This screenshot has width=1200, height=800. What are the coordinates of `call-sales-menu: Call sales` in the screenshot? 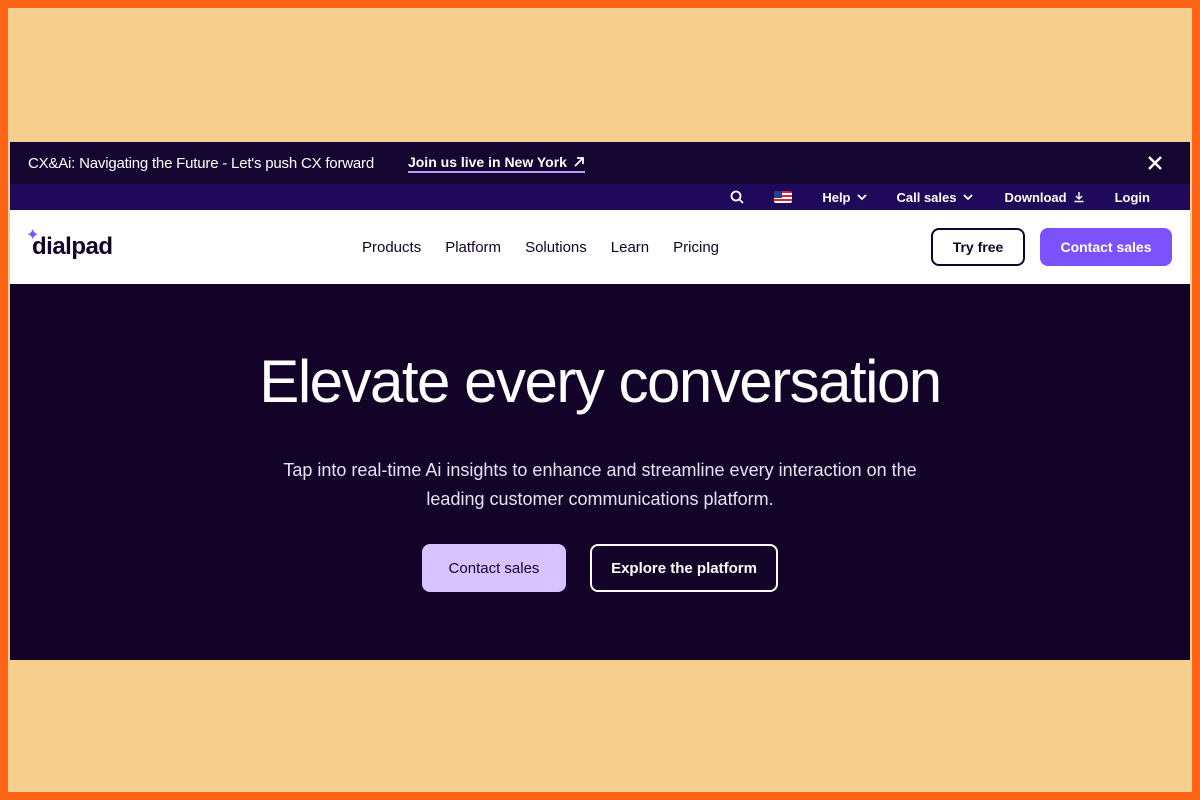 It's located at (935, 197).